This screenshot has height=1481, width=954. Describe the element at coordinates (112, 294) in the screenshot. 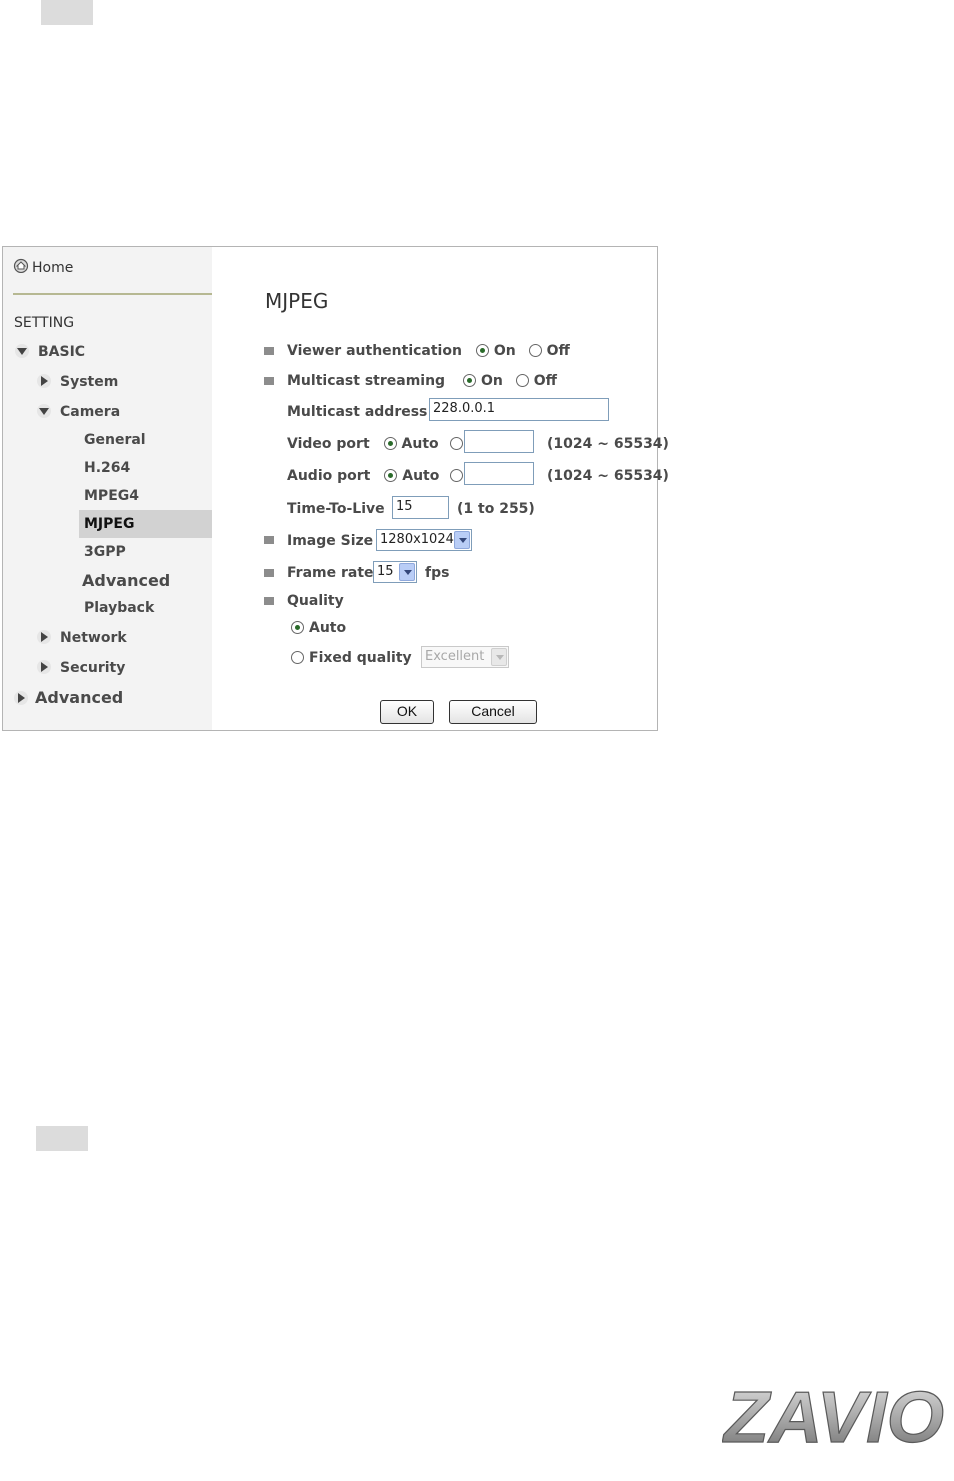

I see `sidebar-divider` at that location.